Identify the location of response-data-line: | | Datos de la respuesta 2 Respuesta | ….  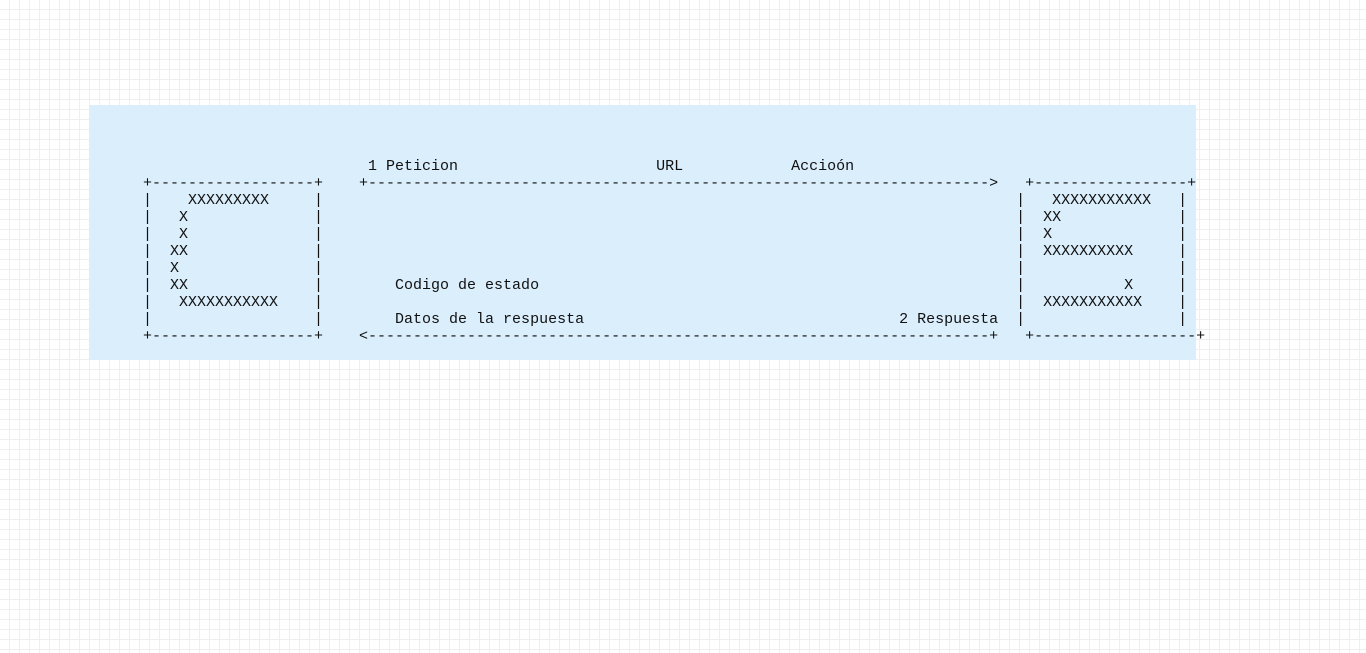
(665, 319).